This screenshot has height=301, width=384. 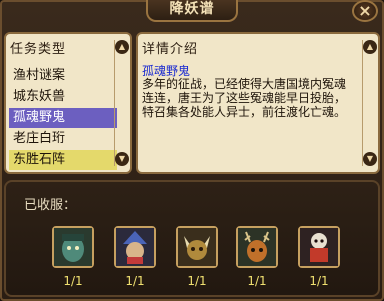 I want to click on task-type-list: 渔村谜案 城东妖兽 孤魂野鬼 老庄白珩 东胜石阵, so click(x=63, y=118).